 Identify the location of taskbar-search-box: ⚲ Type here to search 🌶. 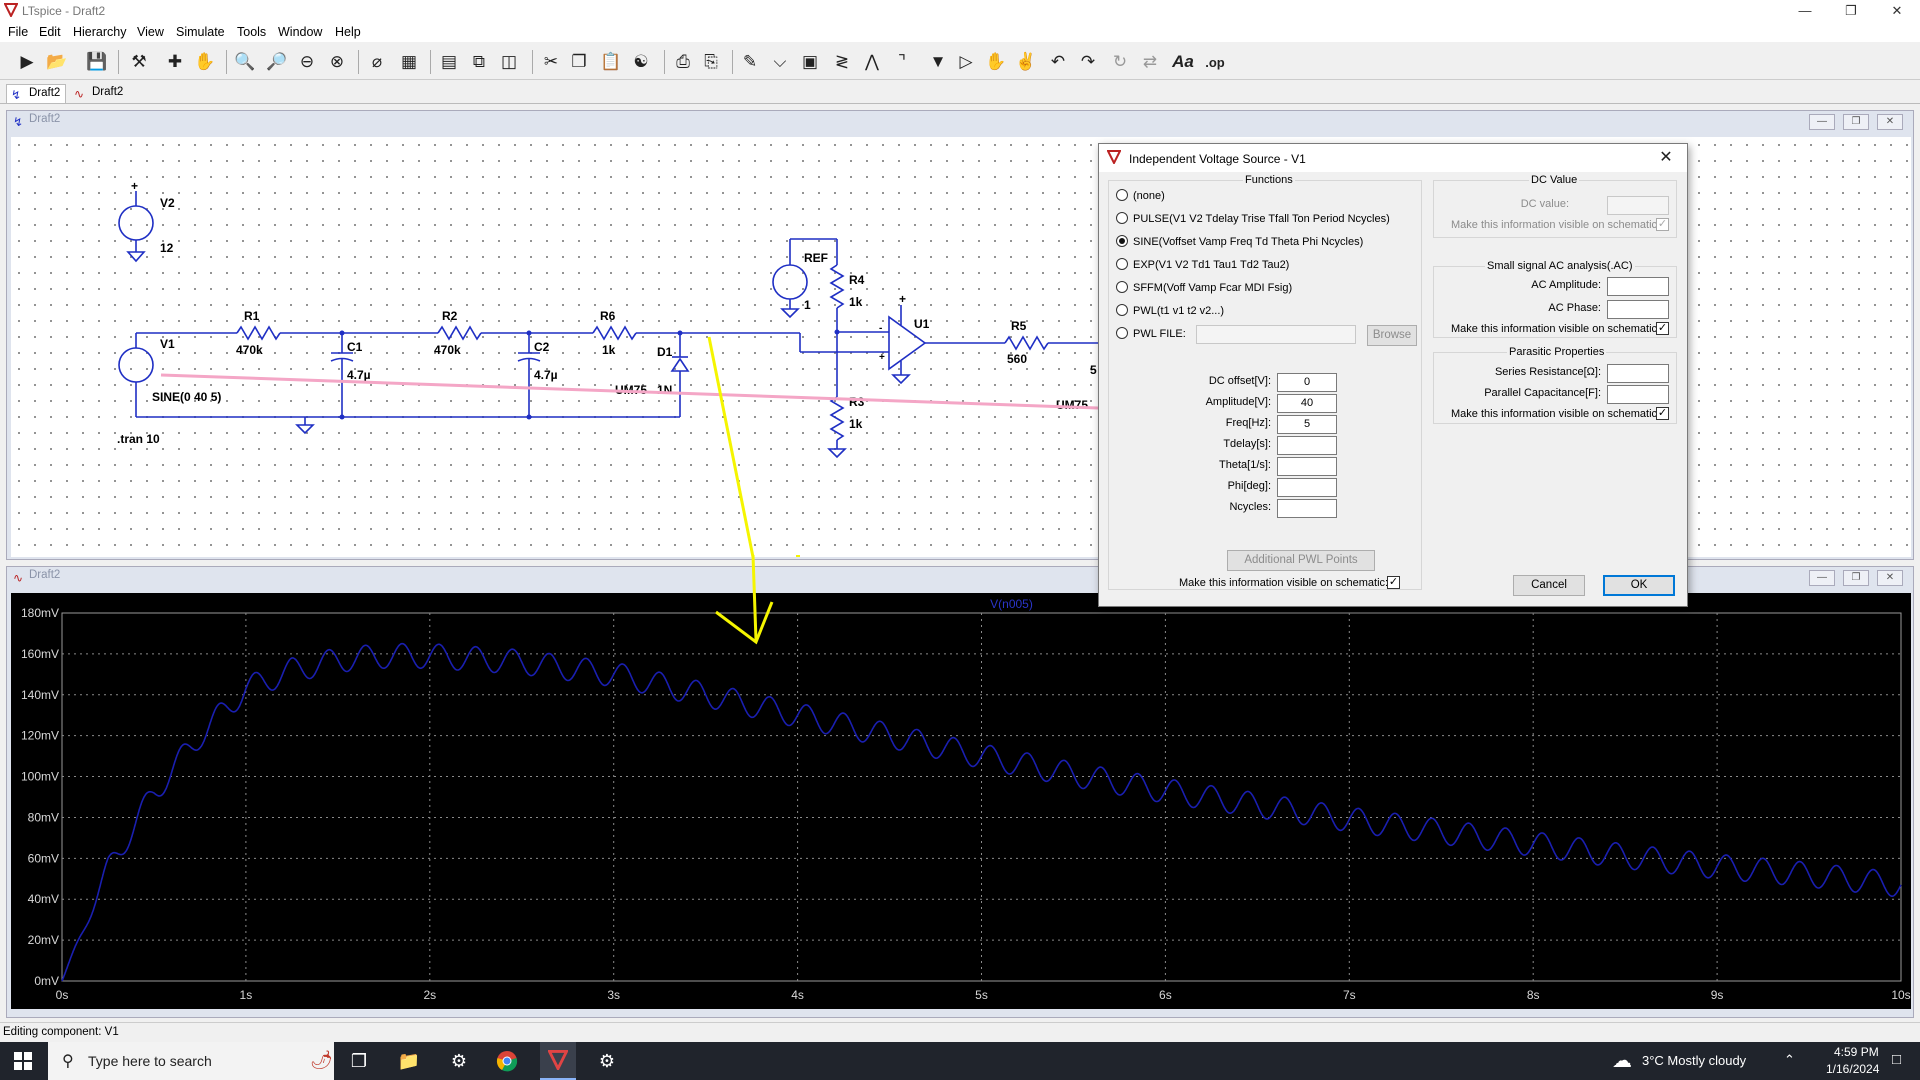
(191, 1061).